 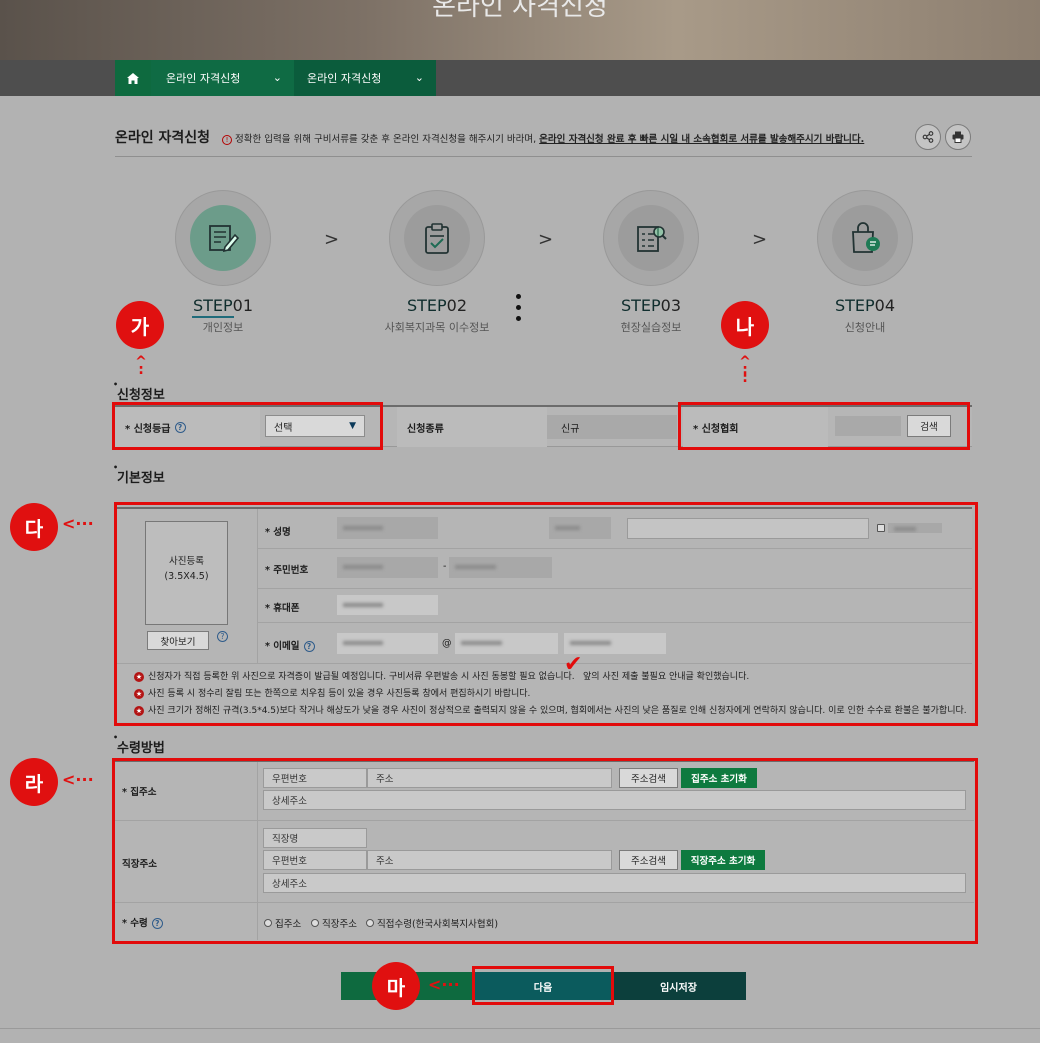 What do you see at coordinates (163, 138) in the screenshot?
I see `page-title: 온라인 자격신청` at bounding box center [163, 138].